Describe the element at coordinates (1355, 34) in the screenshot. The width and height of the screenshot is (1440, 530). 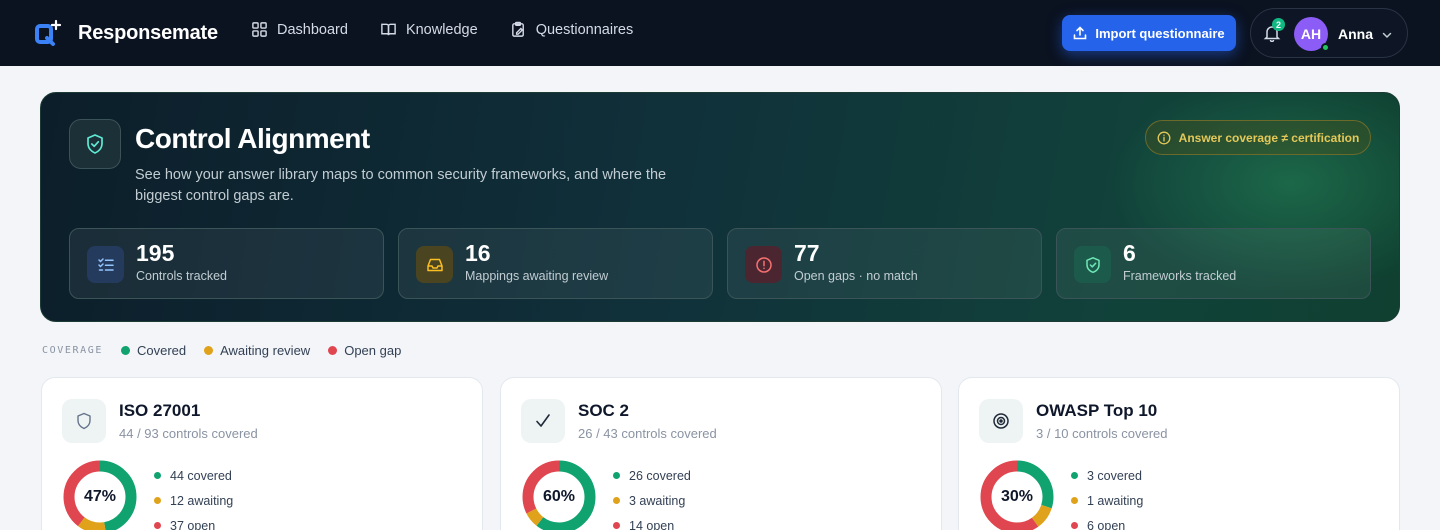
I see `user-name: Anna` at that location.